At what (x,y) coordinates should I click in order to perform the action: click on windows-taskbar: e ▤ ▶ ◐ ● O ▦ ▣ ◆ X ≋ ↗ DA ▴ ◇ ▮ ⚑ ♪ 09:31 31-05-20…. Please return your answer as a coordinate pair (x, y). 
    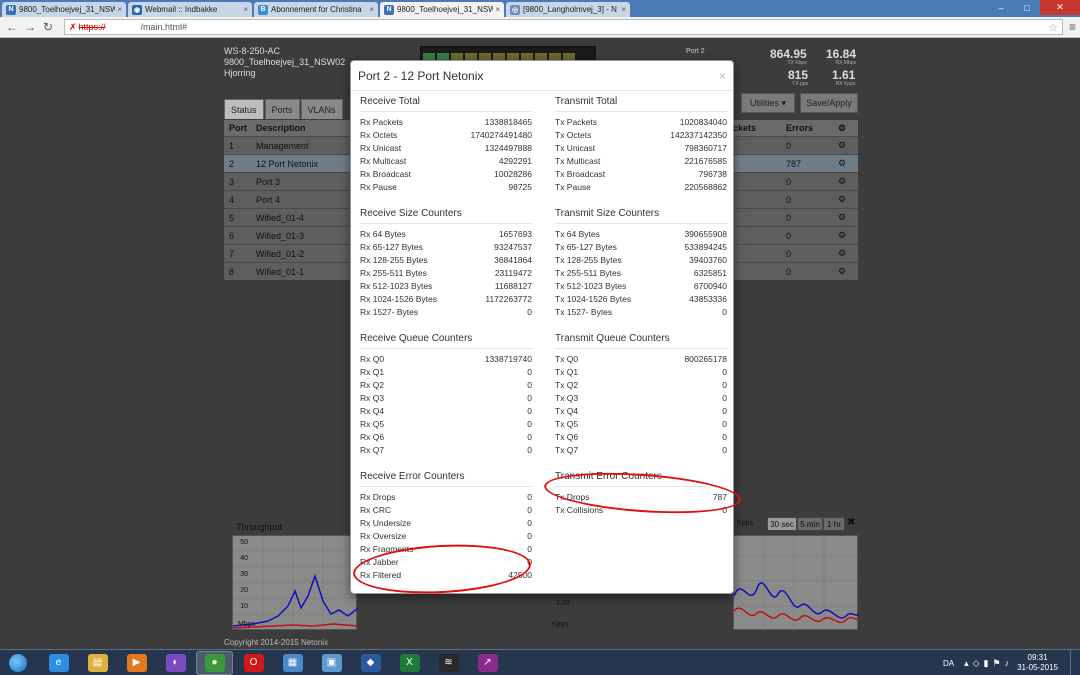
    Looking at the image, I should click on (540, 662).